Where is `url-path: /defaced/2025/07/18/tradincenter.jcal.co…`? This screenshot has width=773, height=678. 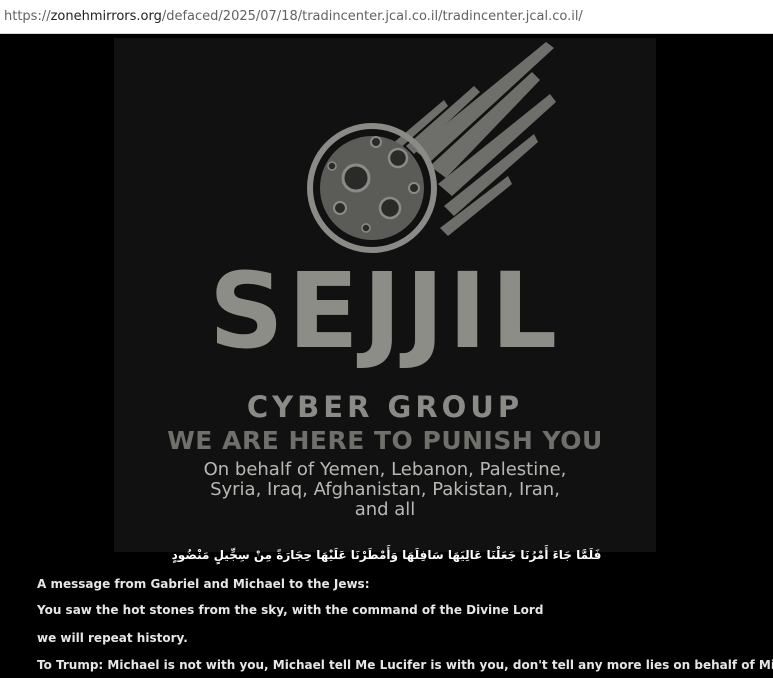 url-path: /defaced/2025/07/18/tradincenter.jcal.co… is located at coordinates (372, 16).